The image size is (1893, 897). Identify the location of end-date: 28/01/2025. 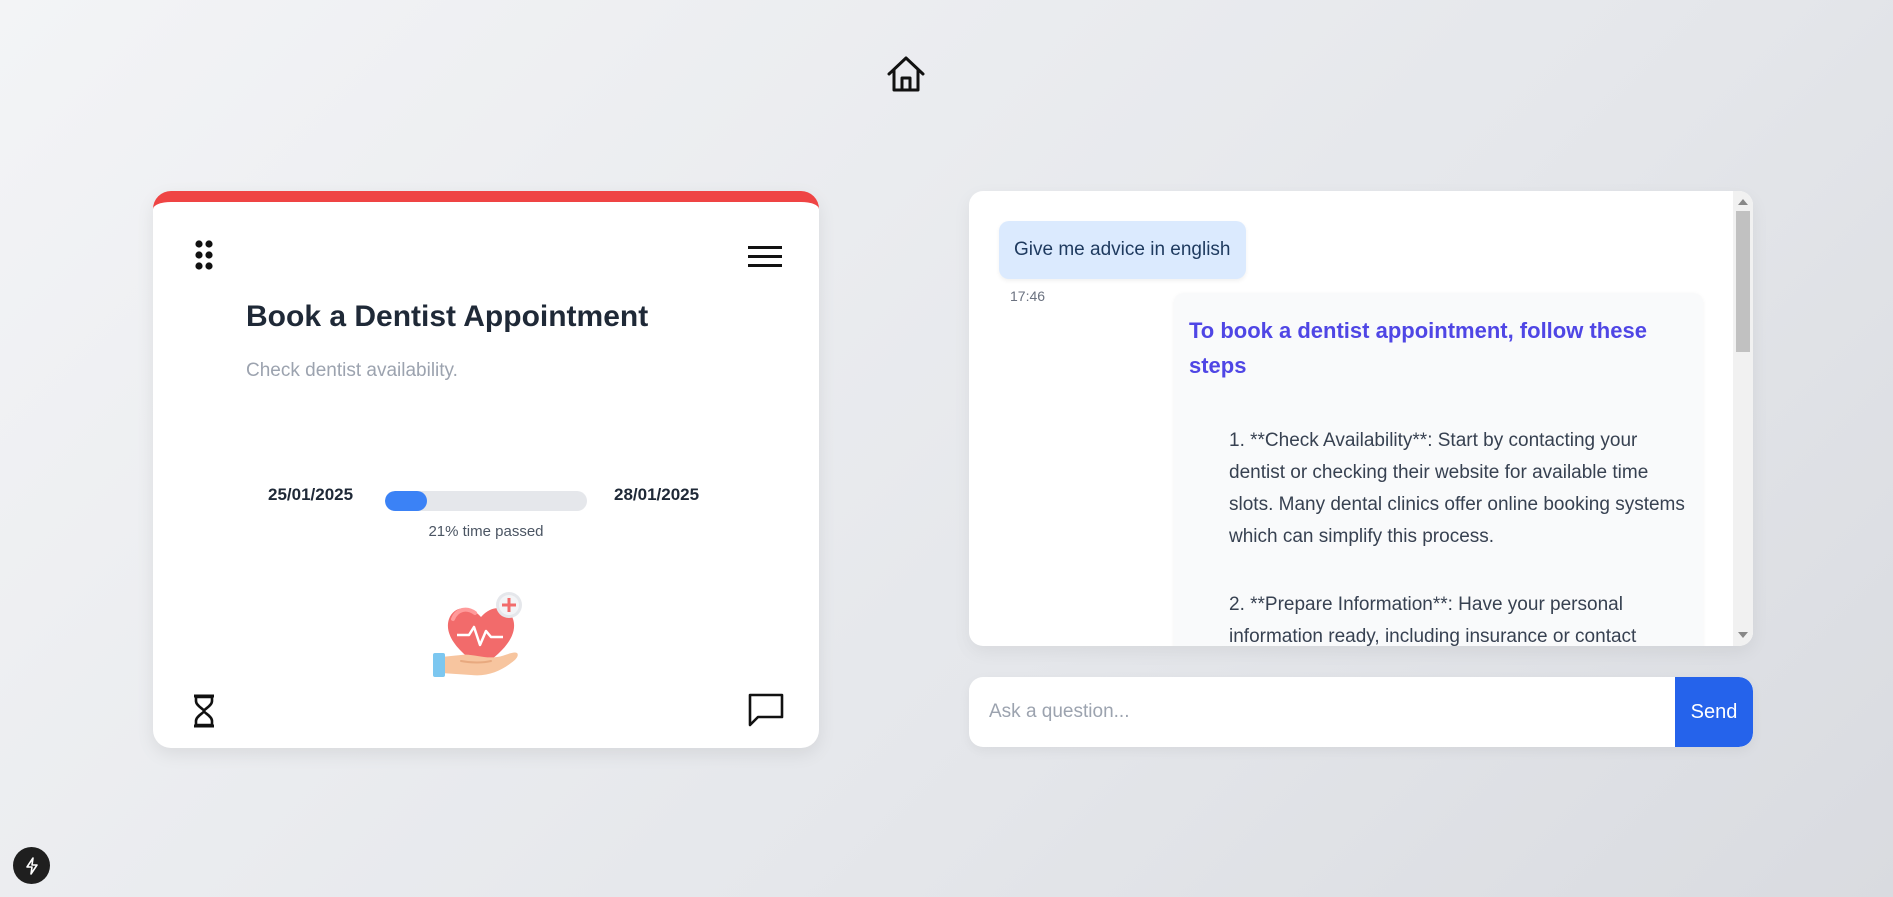
(657, 494).